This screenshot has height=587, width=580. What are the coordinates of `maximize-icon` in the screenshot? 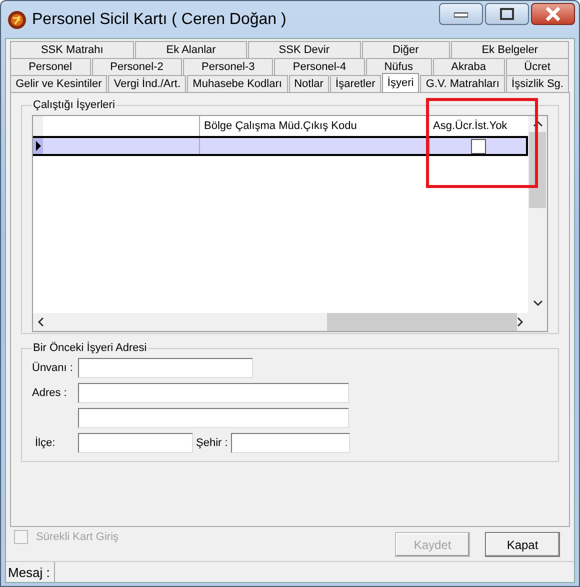 It's located at (507, 14).